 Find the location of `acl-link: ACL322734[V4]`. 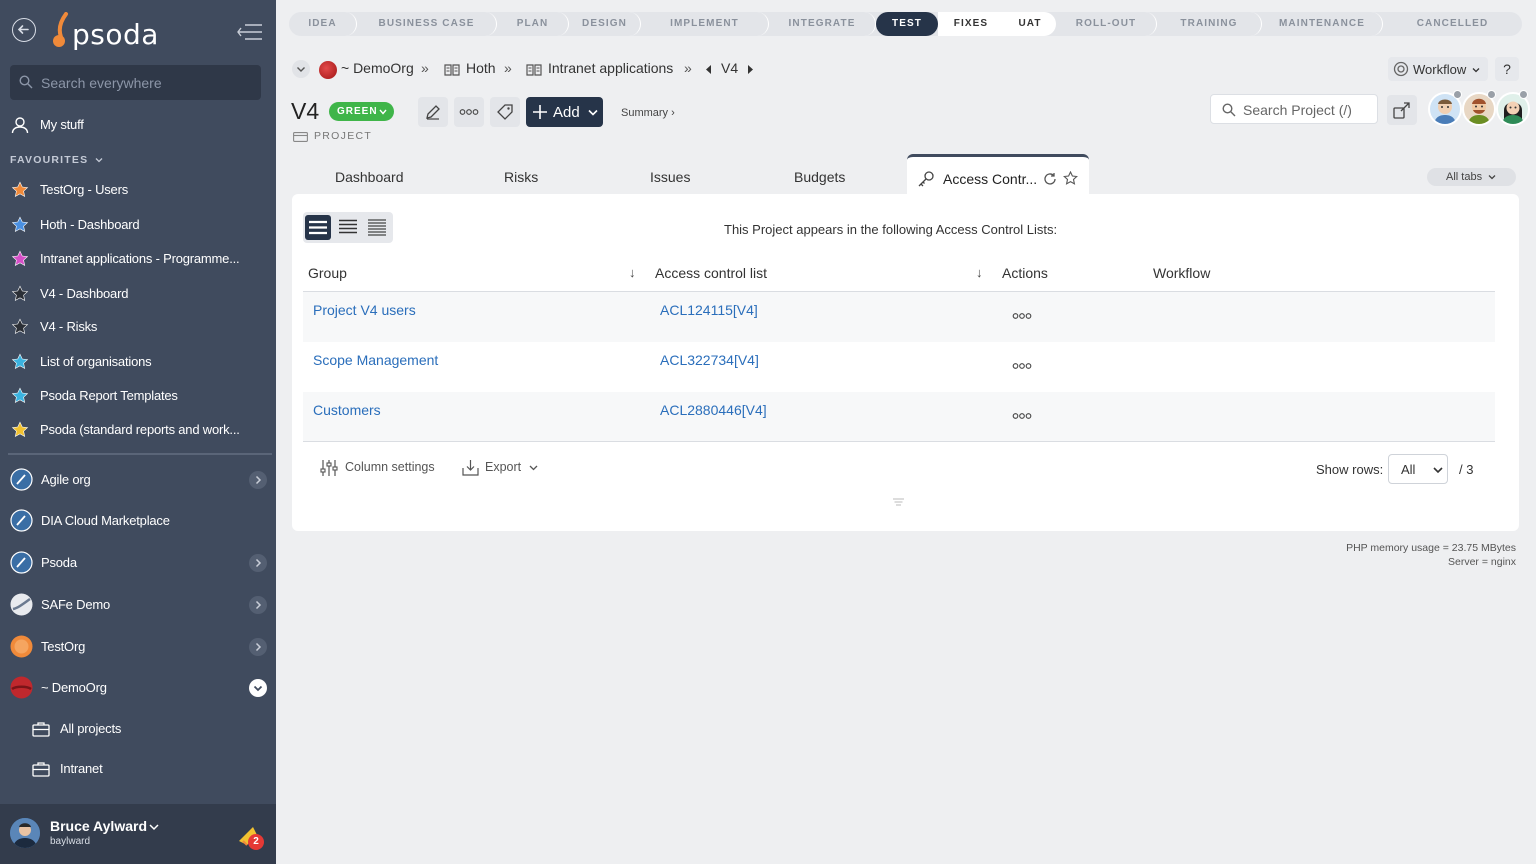

acl-link: ACL322734[V4] is located at coordinates (709, 360).